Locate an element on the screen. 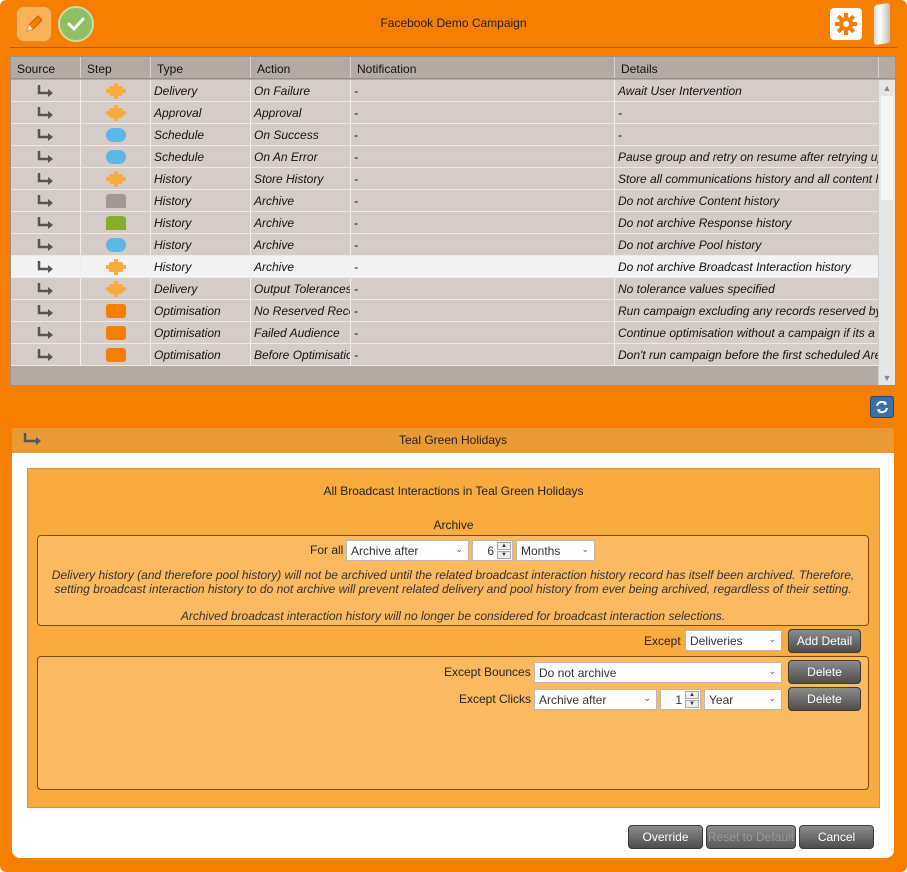 This screenshot has width=907, height=872. except-label: Except is located at coordinates (662, 641).